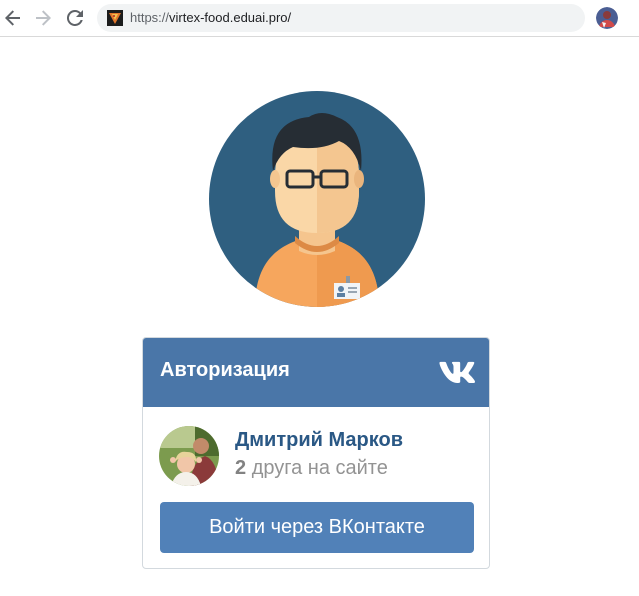  I want to click on reload-icon, so click(75, 18).